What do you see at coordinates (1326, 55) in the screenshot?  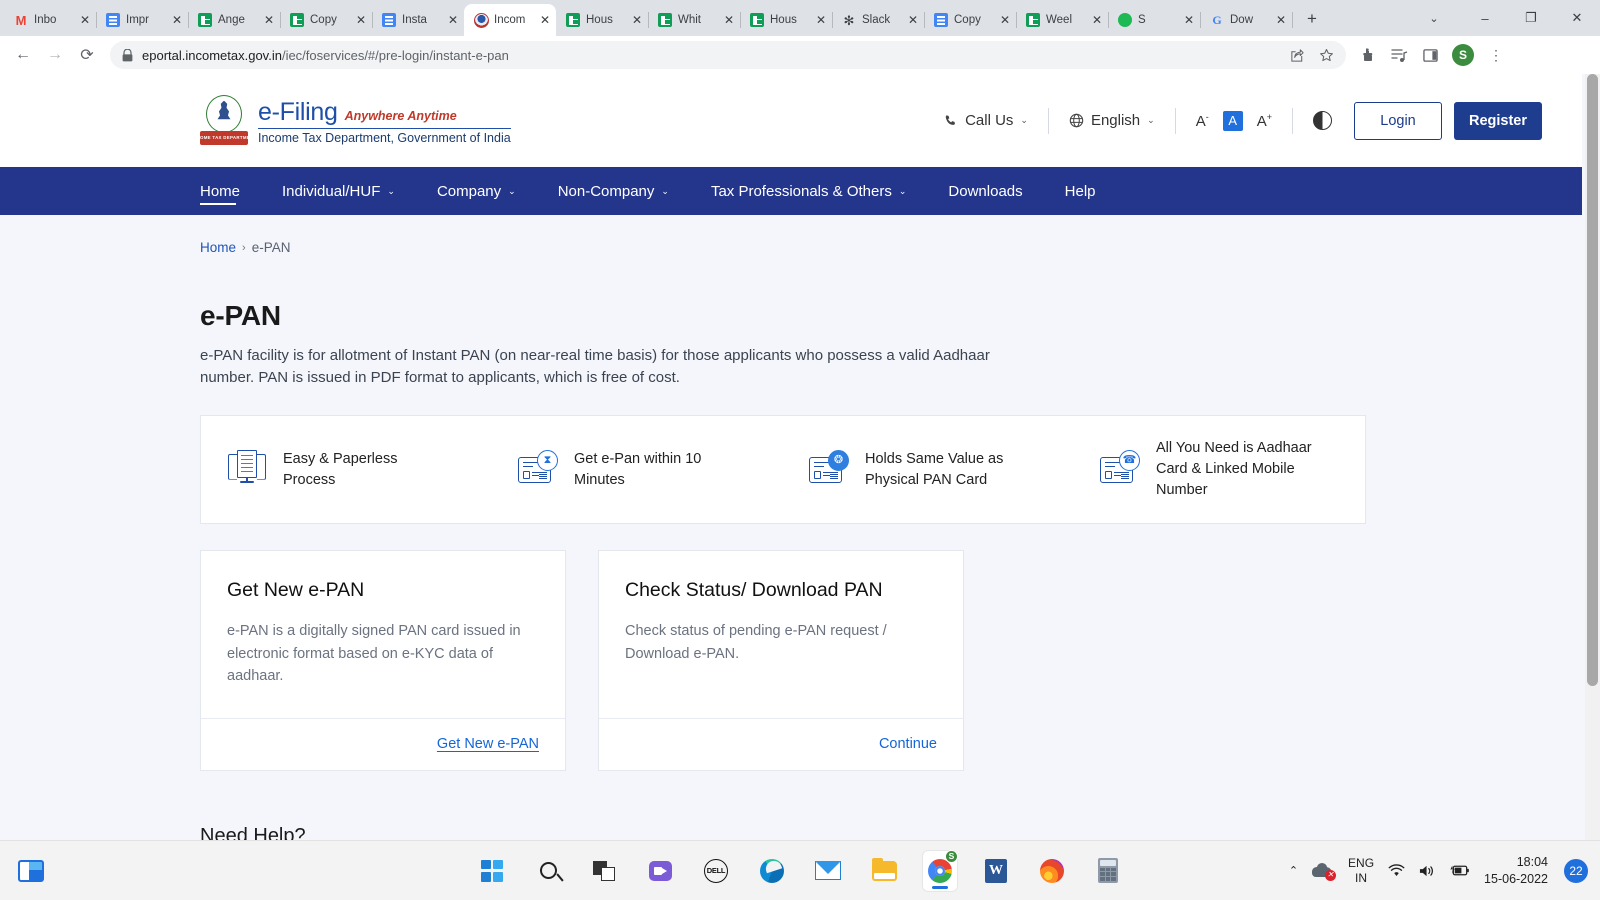 I see `star-icon` at bounding box center [1326, 55].